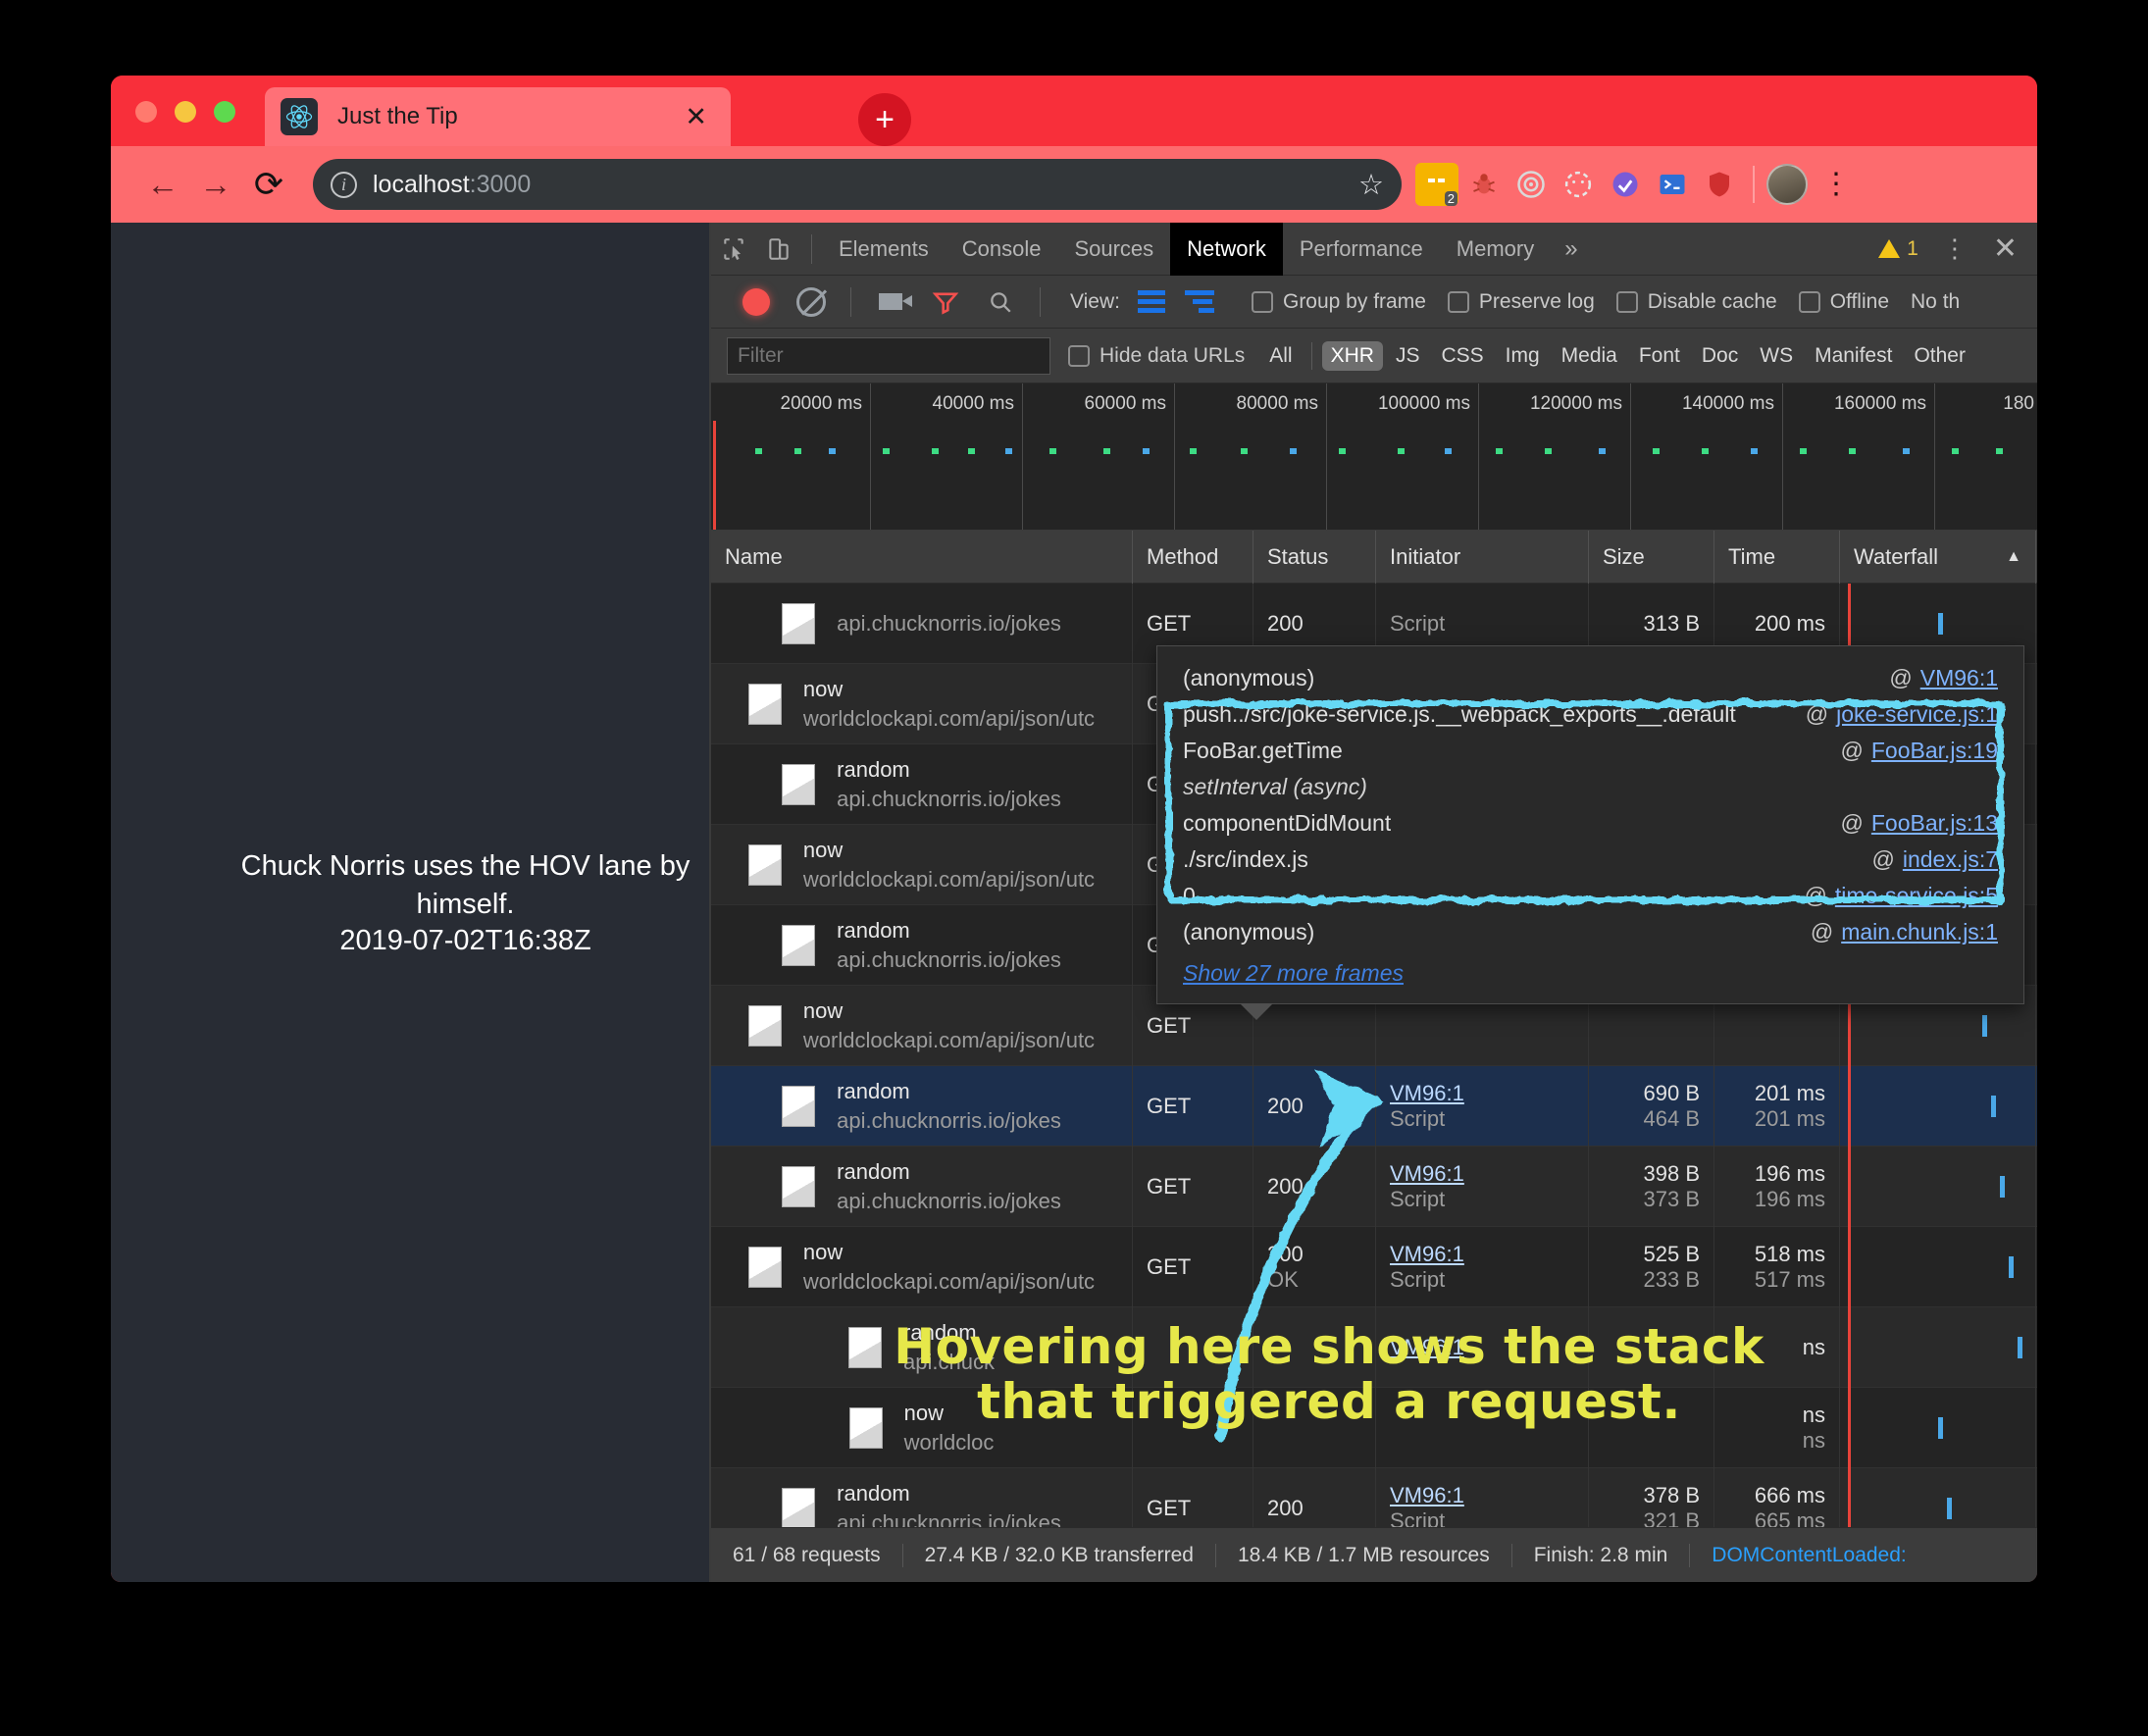 The image size is (2148, 1736). I want to click on group-by-frame-checkbox: Group by frame, so click(1338, 302).